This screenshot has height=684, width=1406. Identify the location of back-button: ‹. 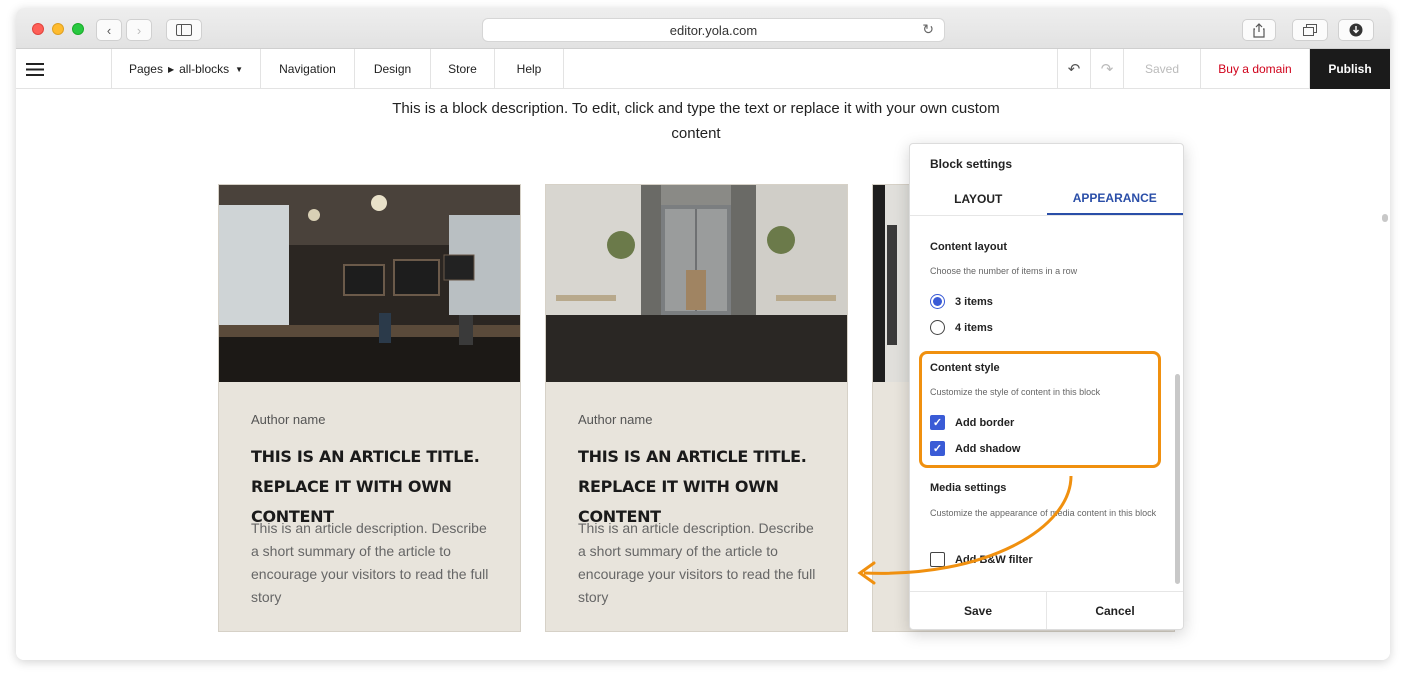
(109, 30).